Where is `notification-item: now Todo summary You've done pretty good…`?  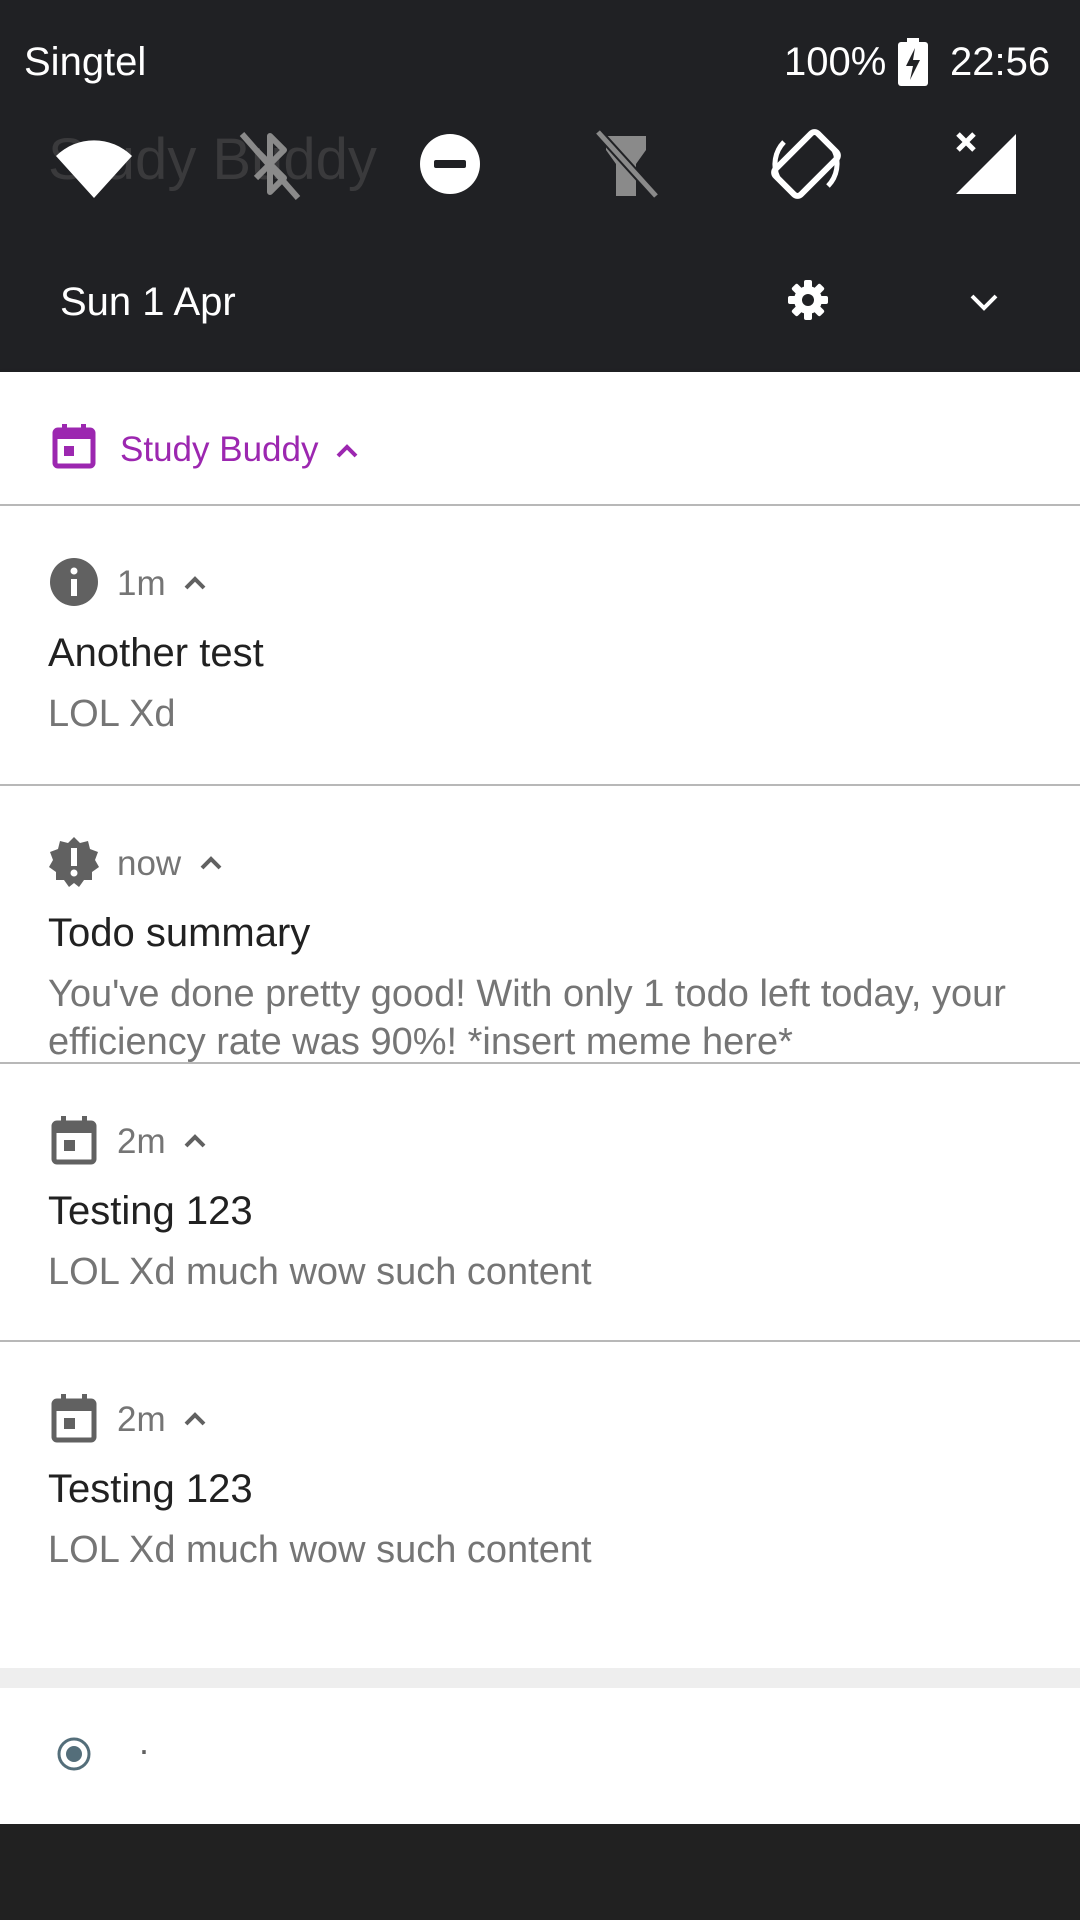 notification-item: now Todo summary You've done pretty good… is located at coordinates (540, 924).